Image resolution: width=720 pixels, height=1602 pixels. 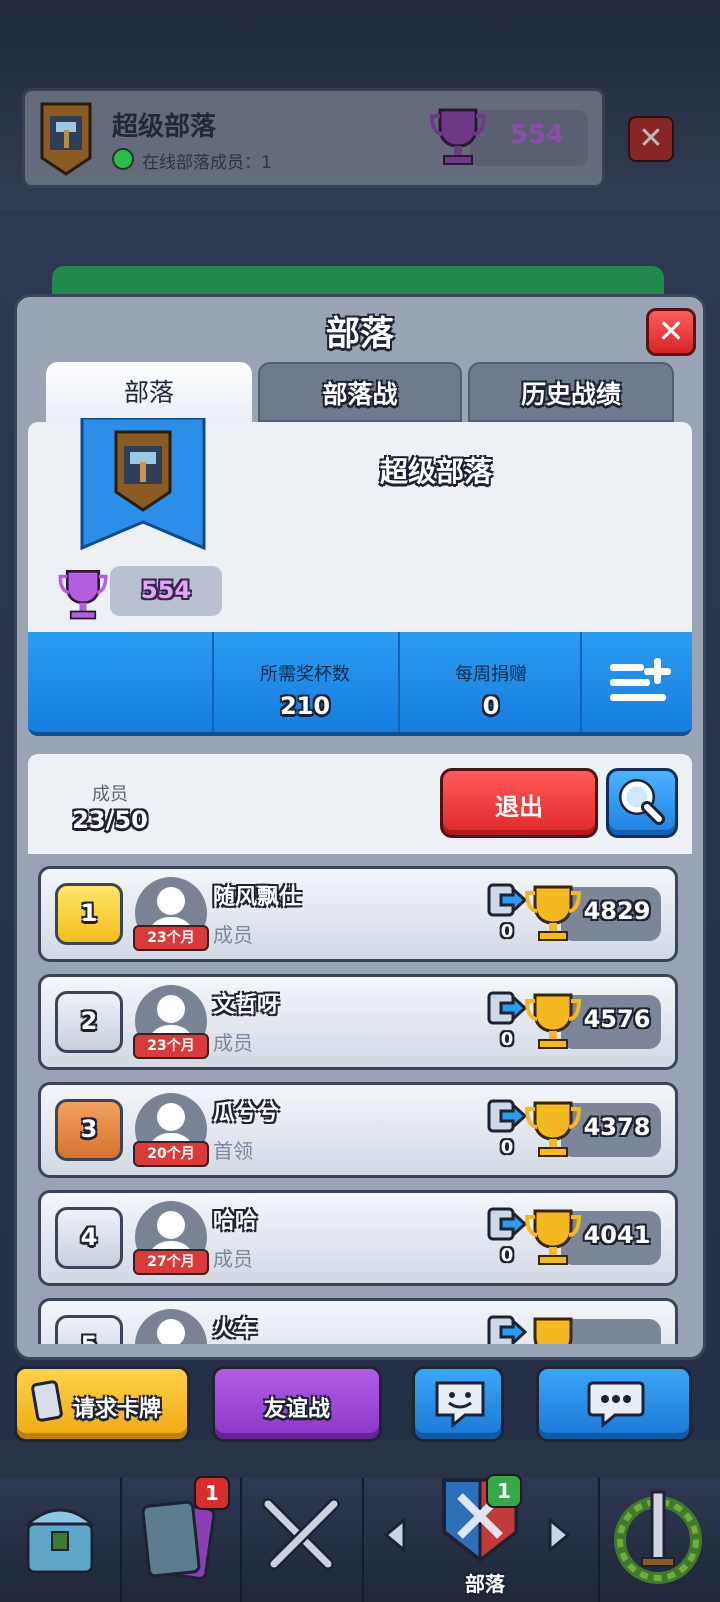 What do you see at coordinates (110, 820) in the screenshot?
I see `members-count: 23/50` at bounding box center [110, 820].